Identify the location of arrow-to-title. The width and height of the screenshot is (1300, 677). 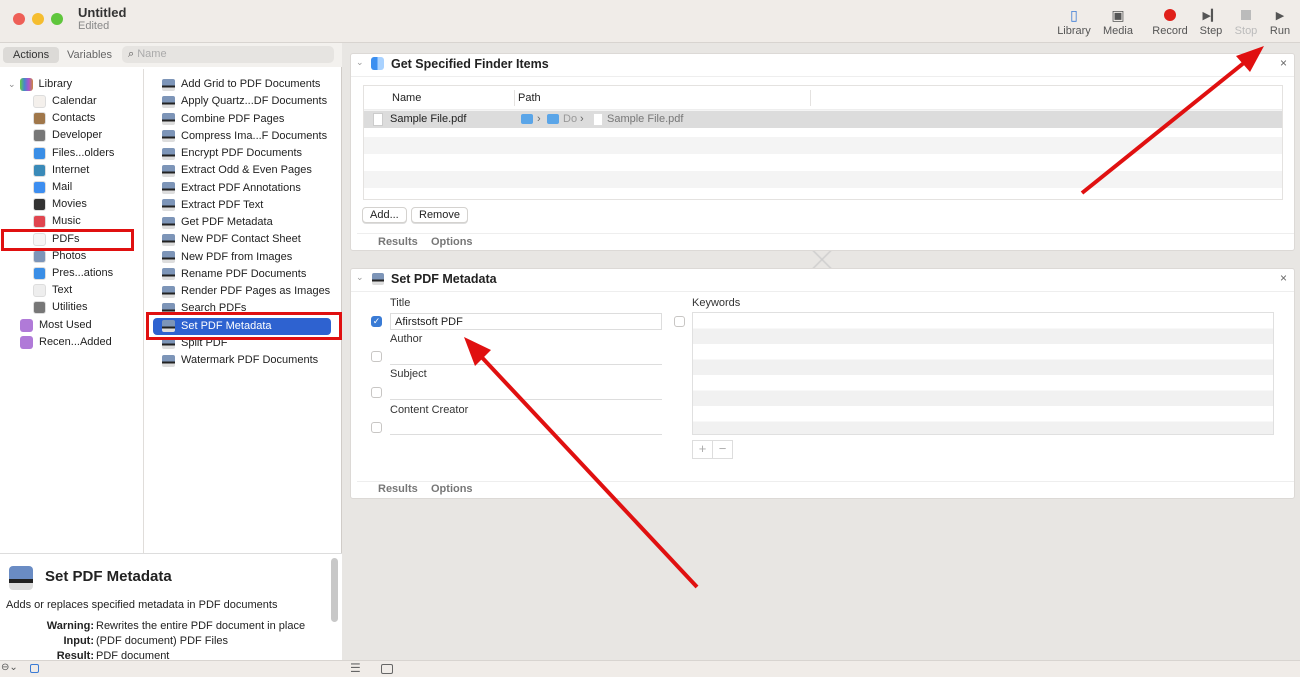
(586, 468).